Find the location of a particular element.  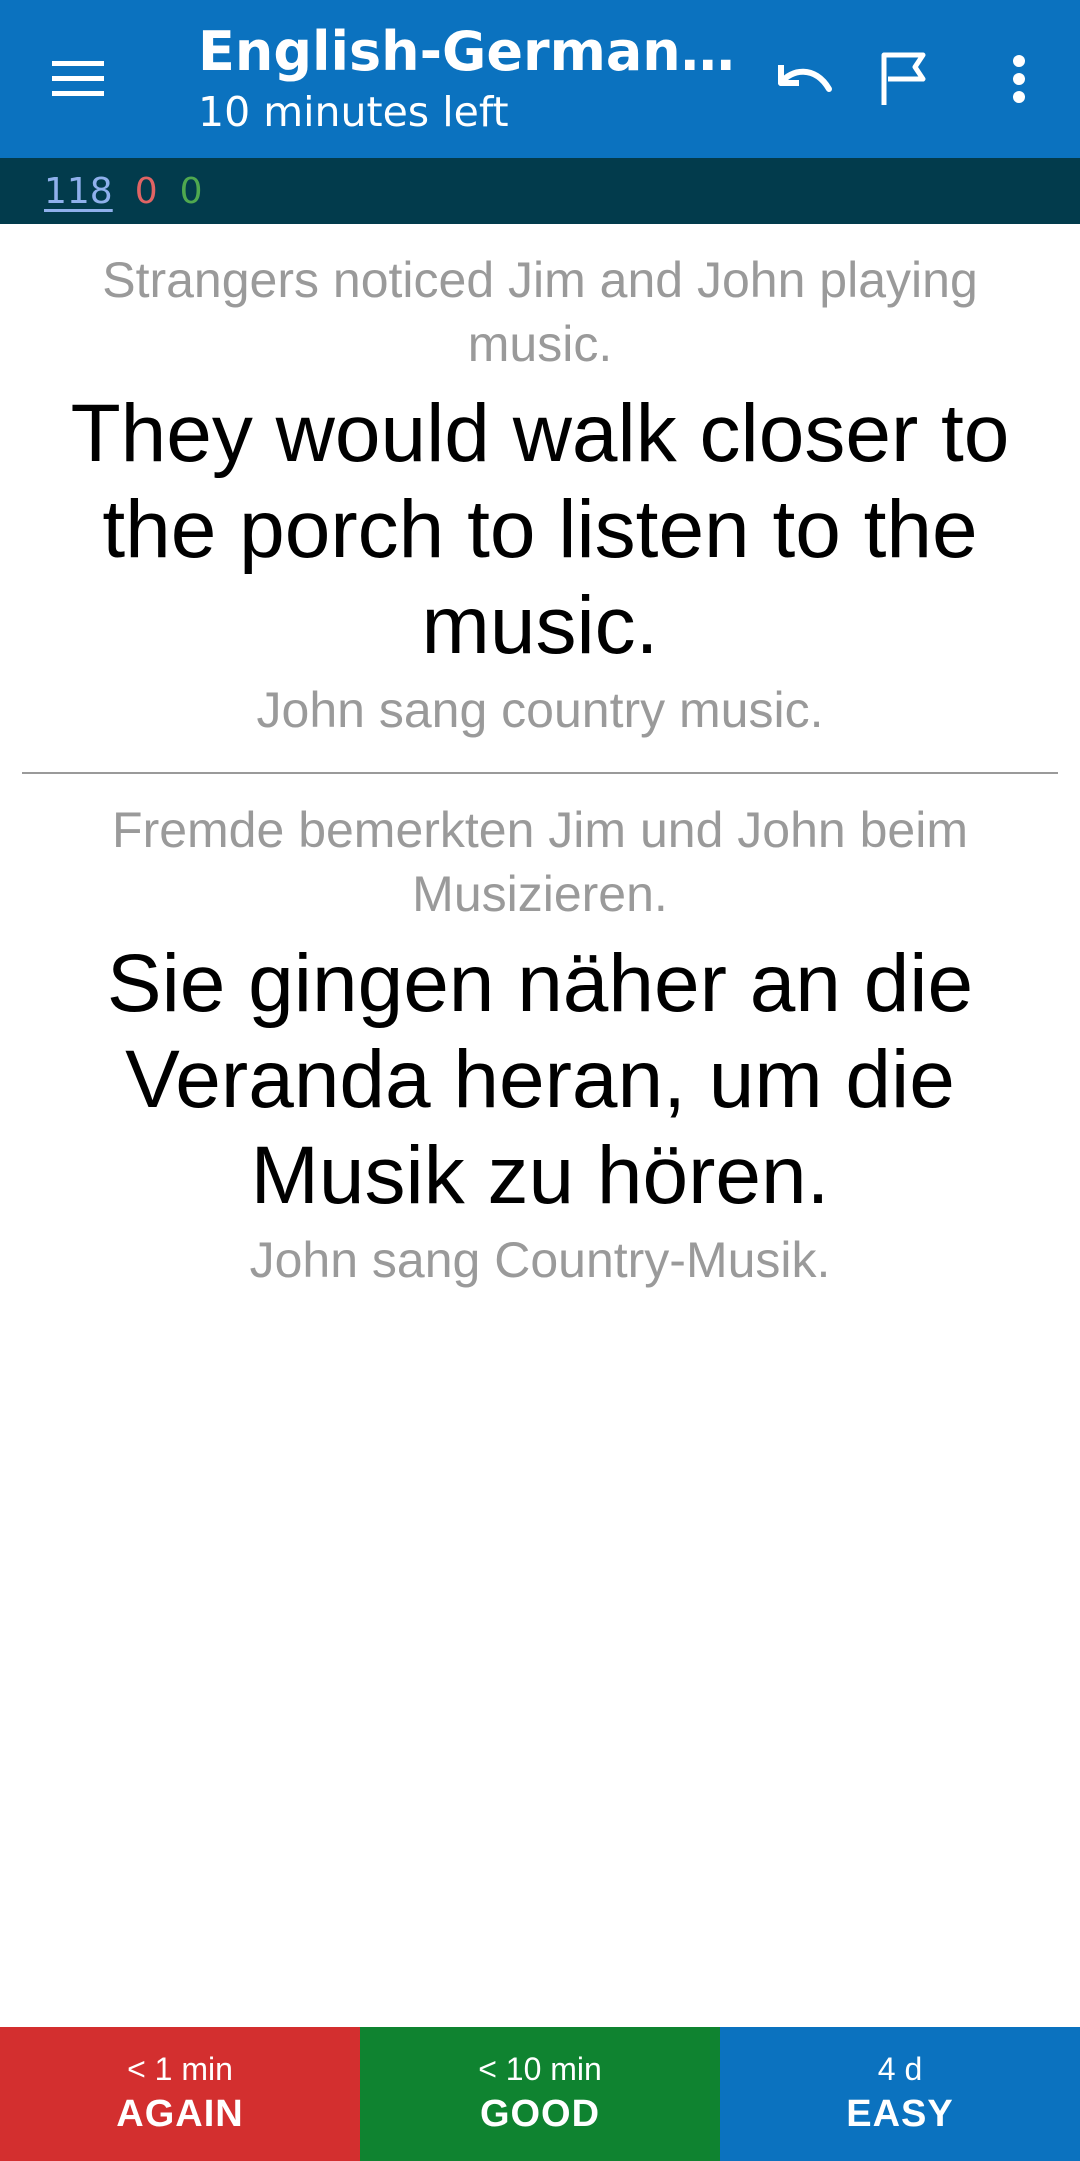

toolbar-title-area: English-German / En… 10 minutes left is located at coordinates (470, 78).